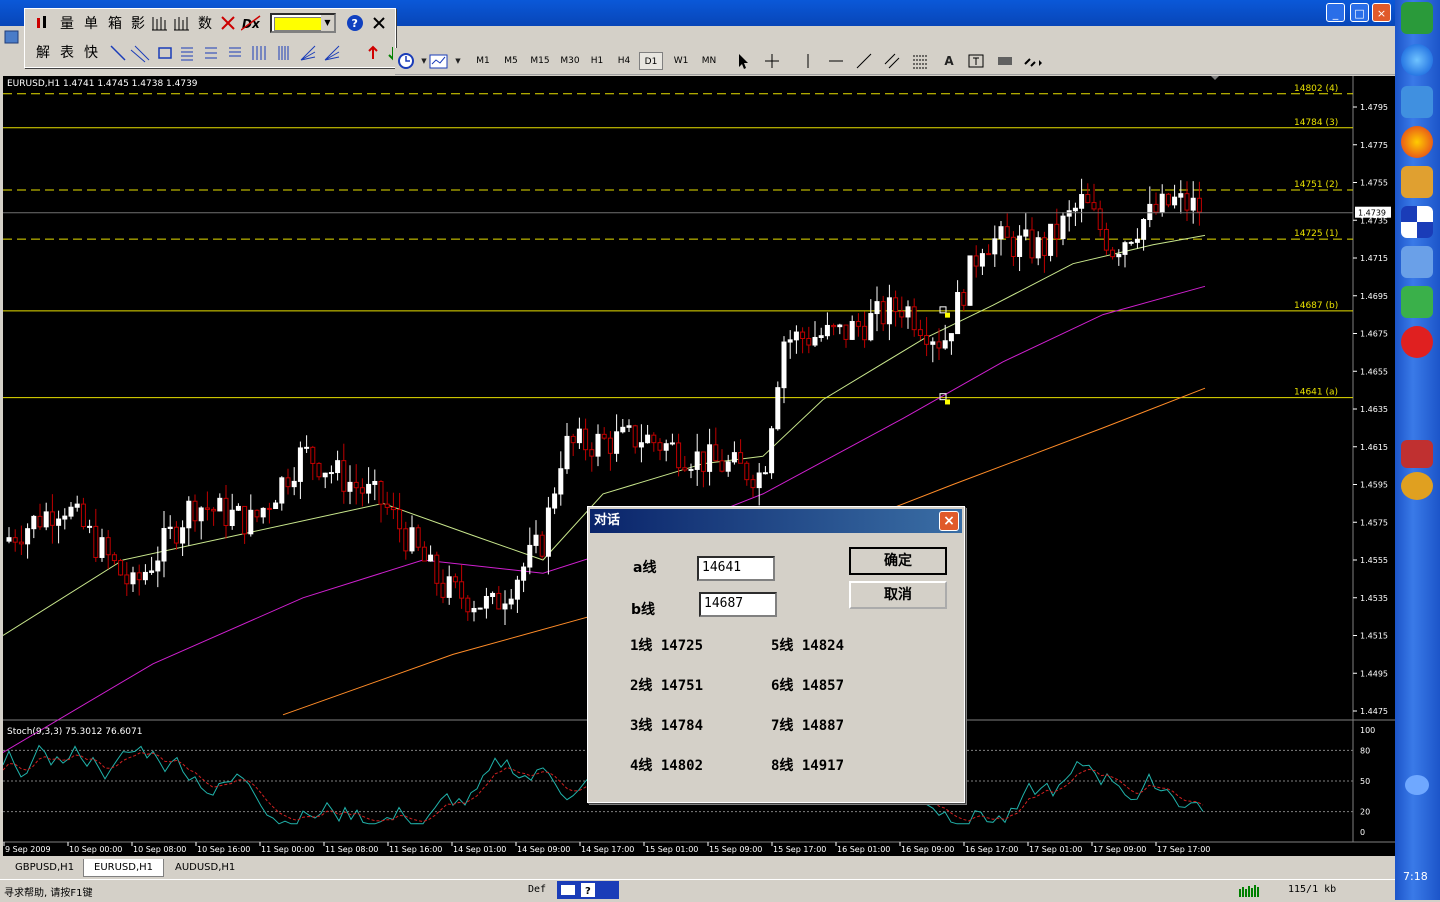 The width and height of the screenshot is (1440, 902). What do you see at coordinates (511, 61) in the screenshot?
I see `tf-m5: M5` at bounding box center [511, 61].